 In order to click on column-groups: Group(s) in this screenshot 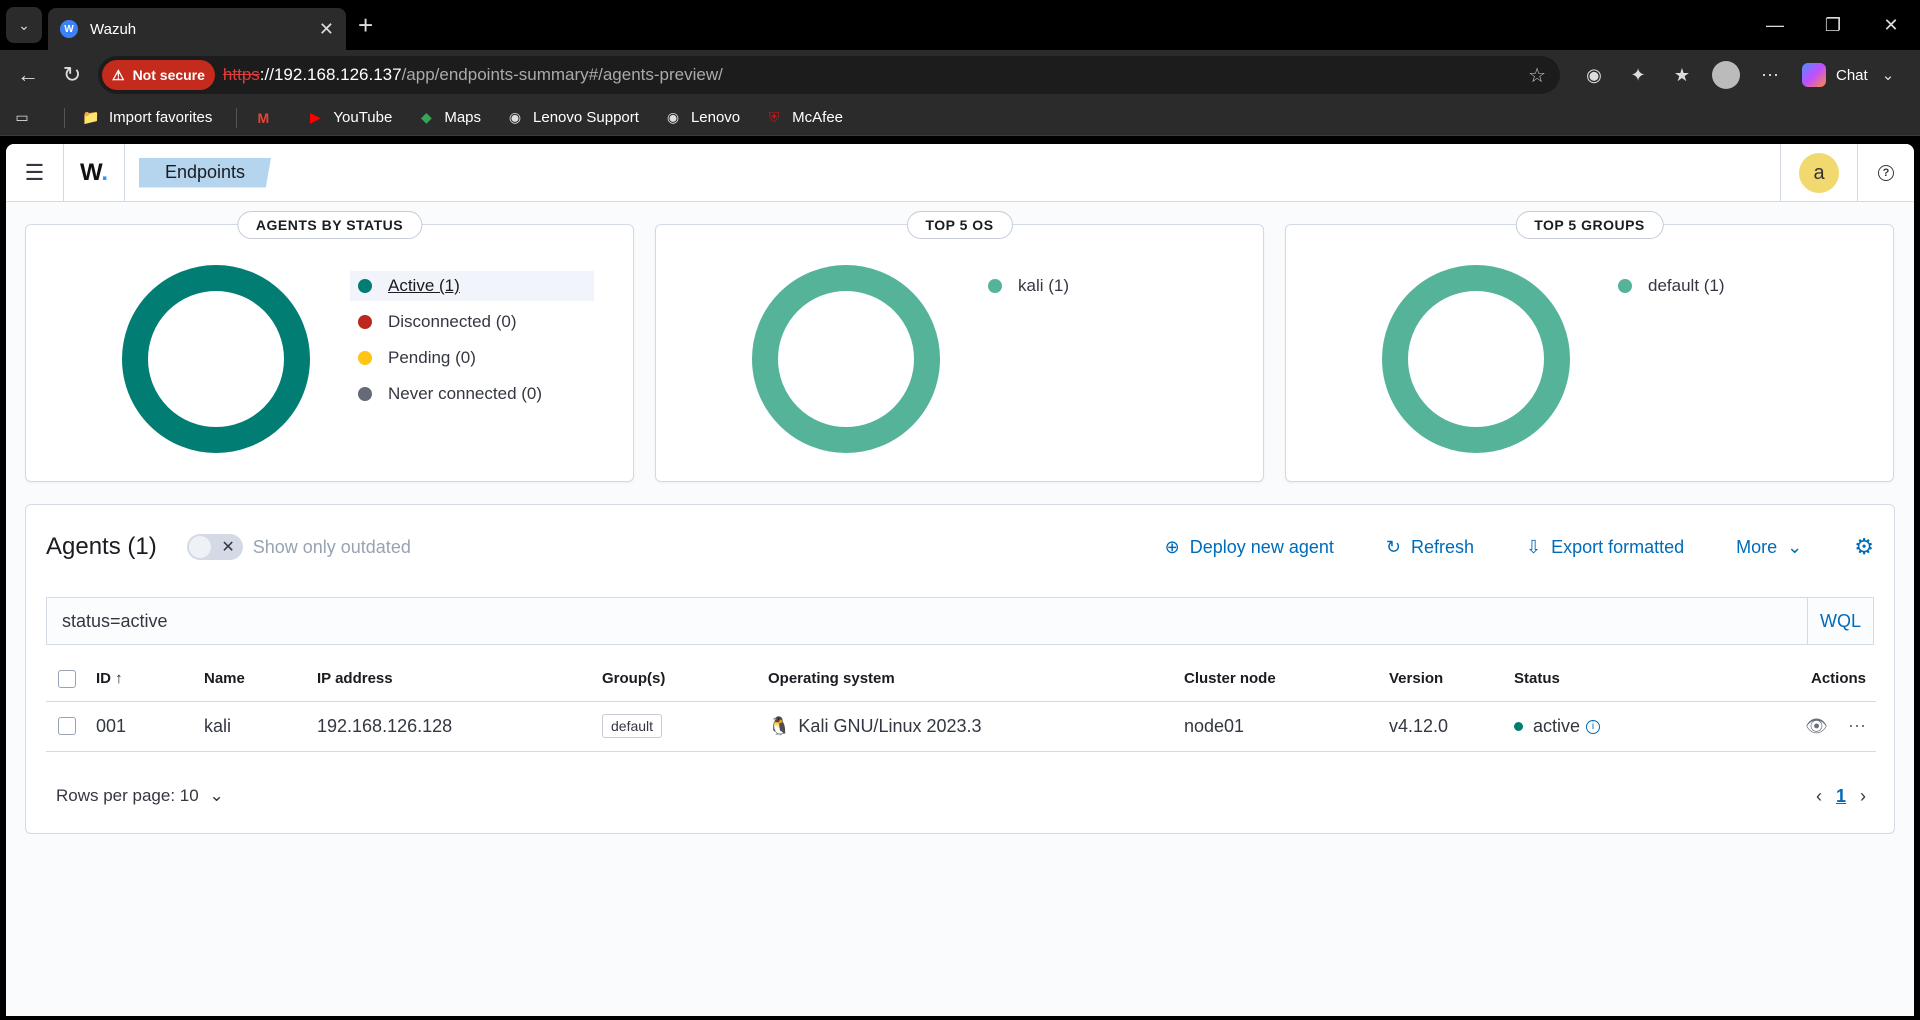, I will do `click(685, 679)`.